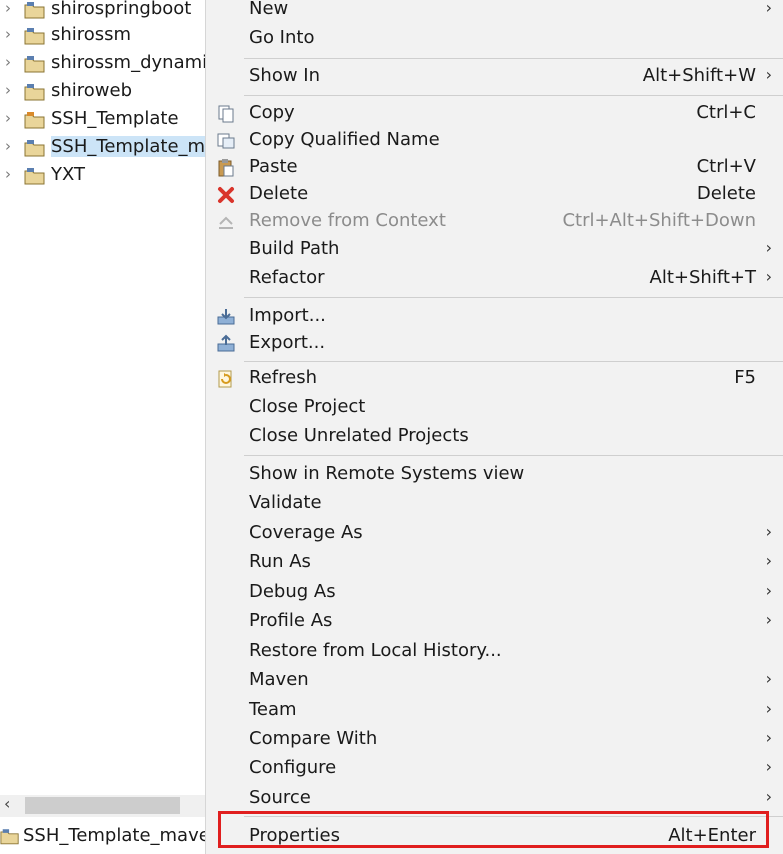  What do you see at coordinates (283, 377) in the screenshot?
I see `menu-item-label: Refresh` at bounding box center [283, 377].